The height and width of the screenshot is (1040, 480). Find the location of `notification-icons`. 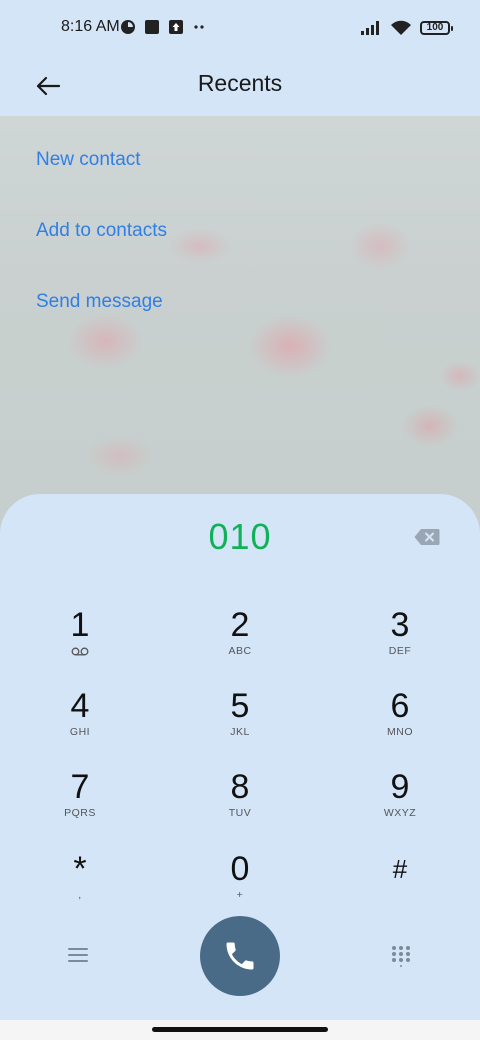

notification-icons is located at coordinates (163, 27).